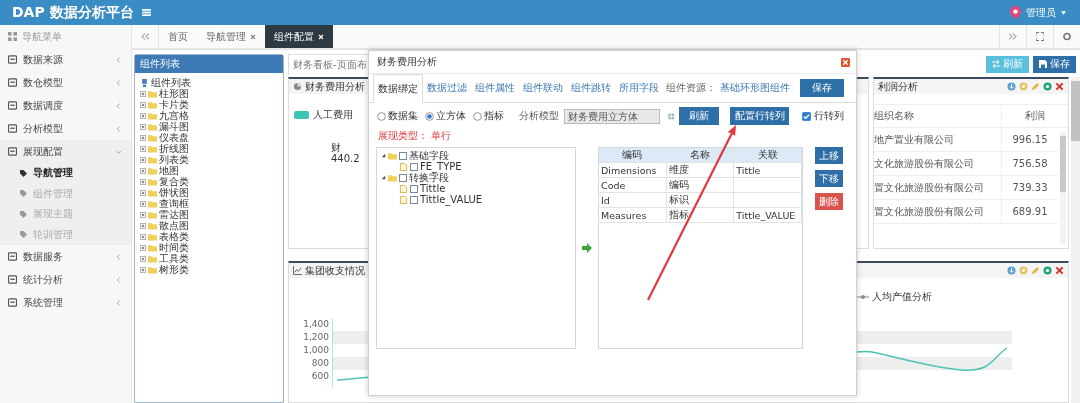 This screenshot has width=1080, height=403. What do you see at coordinates (174, 225) in the screenshot?
I see `tree-item: 散点图` at bounding box center [174, 225].